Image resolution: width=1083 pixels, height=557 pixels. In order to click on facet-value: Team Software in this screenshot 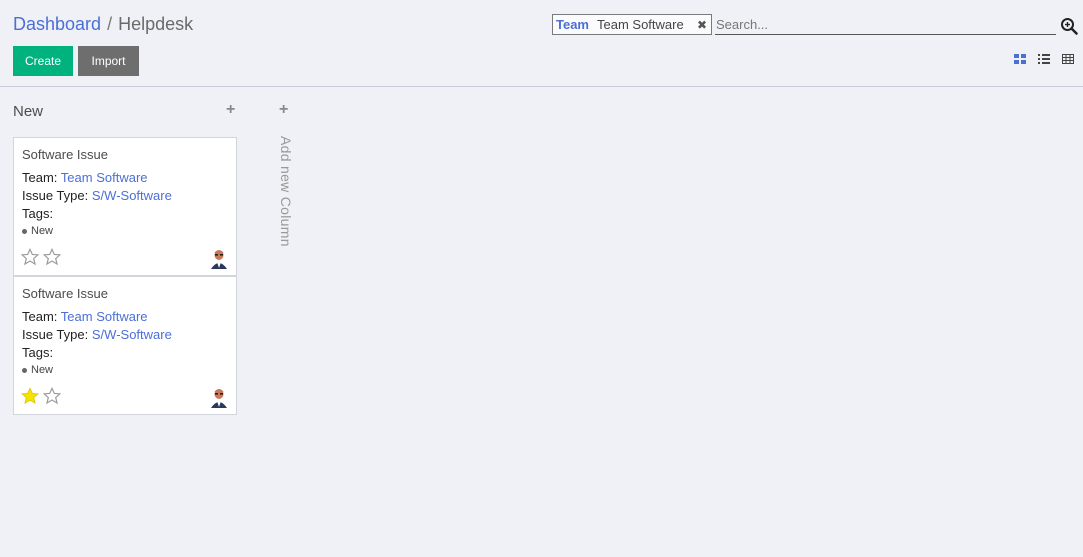, I will do `click(640, 24)`.